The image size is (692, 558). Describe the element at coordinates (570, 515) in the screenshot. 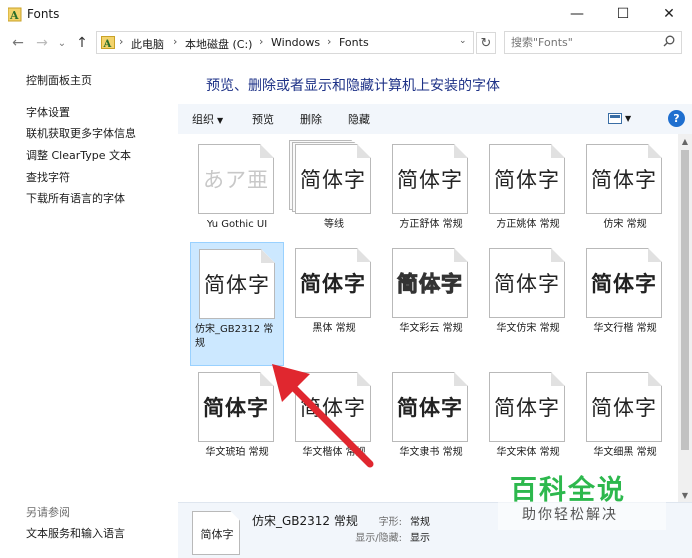

I see `watermark-slogan: 助你轻松解决` at that location.